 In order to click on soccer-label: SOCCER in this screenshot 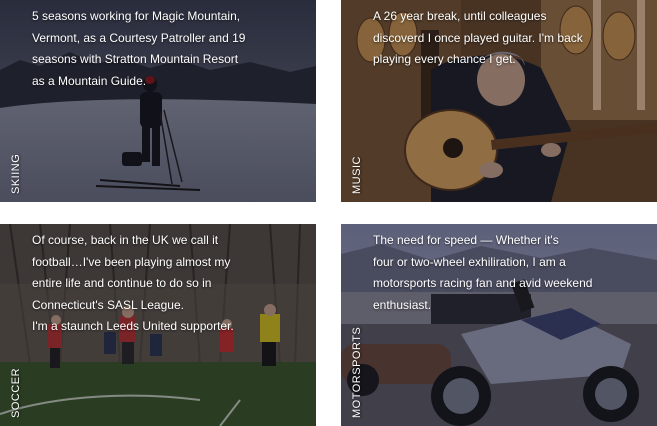, I will do `click(16, 392)`.